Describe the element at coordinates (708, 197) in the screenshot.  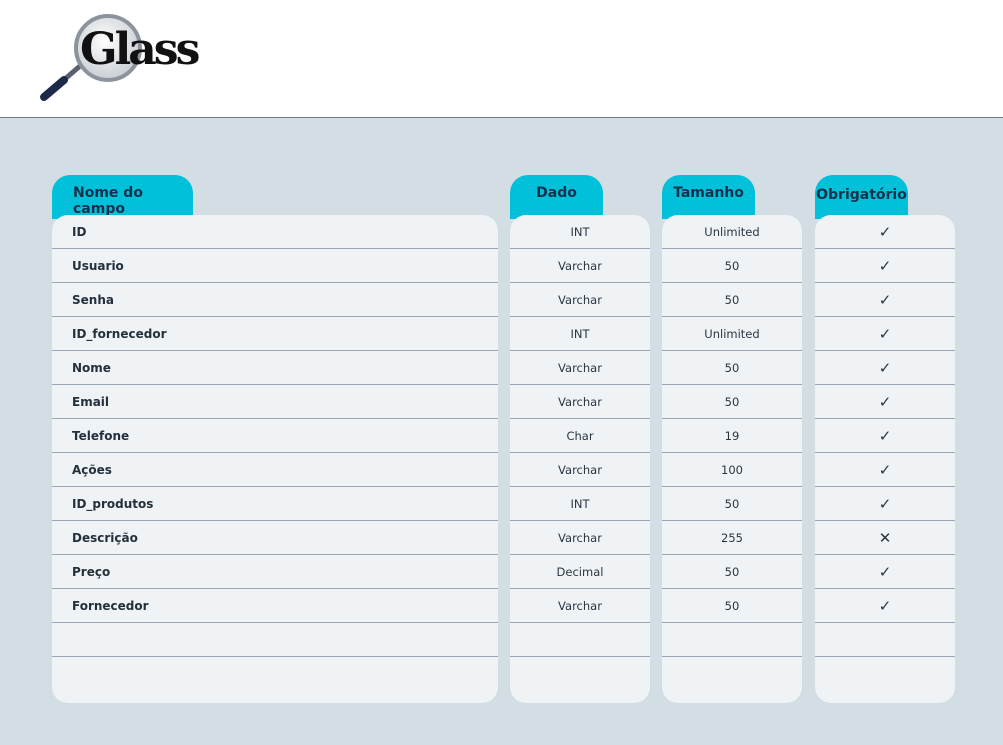
I see `size-header: Tamanho` at that location.